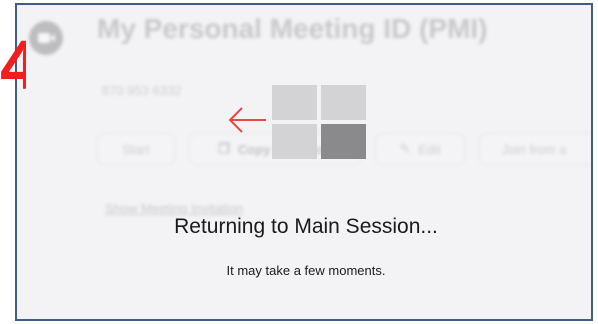 The width and height of the screenshot is (598, 324). What do you see at coordinates (136, 149) in the screenshot?
I see `start-button: Start` at bounding box center [136, 149].